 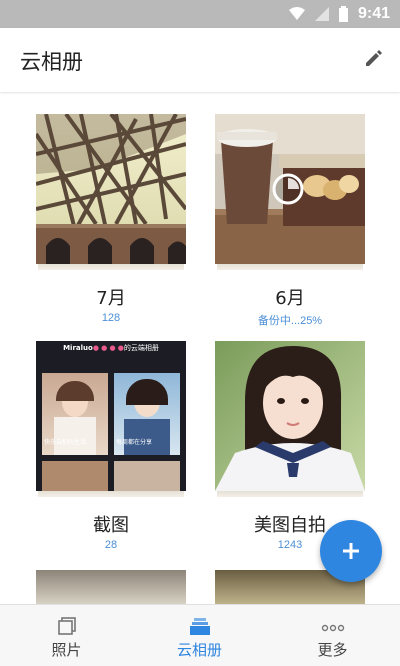 I want to click on screenshot-header-suffix: 的云端相册, so click(x=141, y=348).